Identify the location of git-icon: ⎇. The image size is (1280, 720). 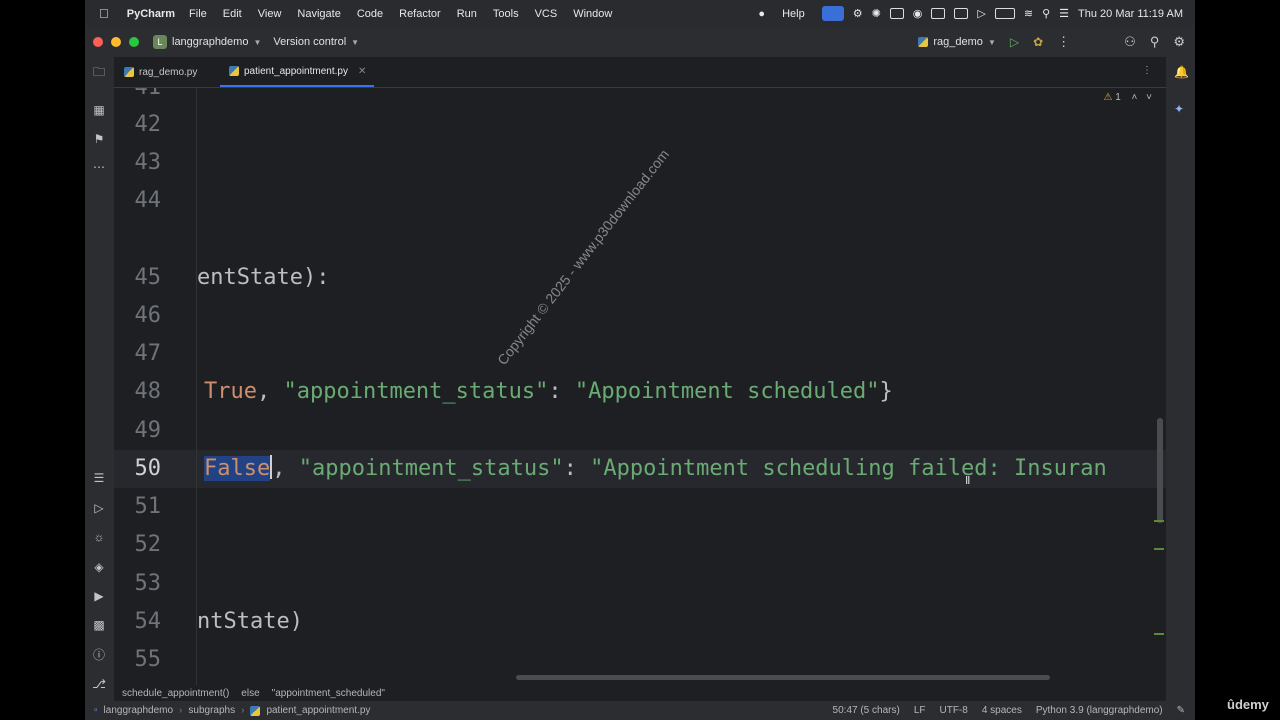
(99, 684).